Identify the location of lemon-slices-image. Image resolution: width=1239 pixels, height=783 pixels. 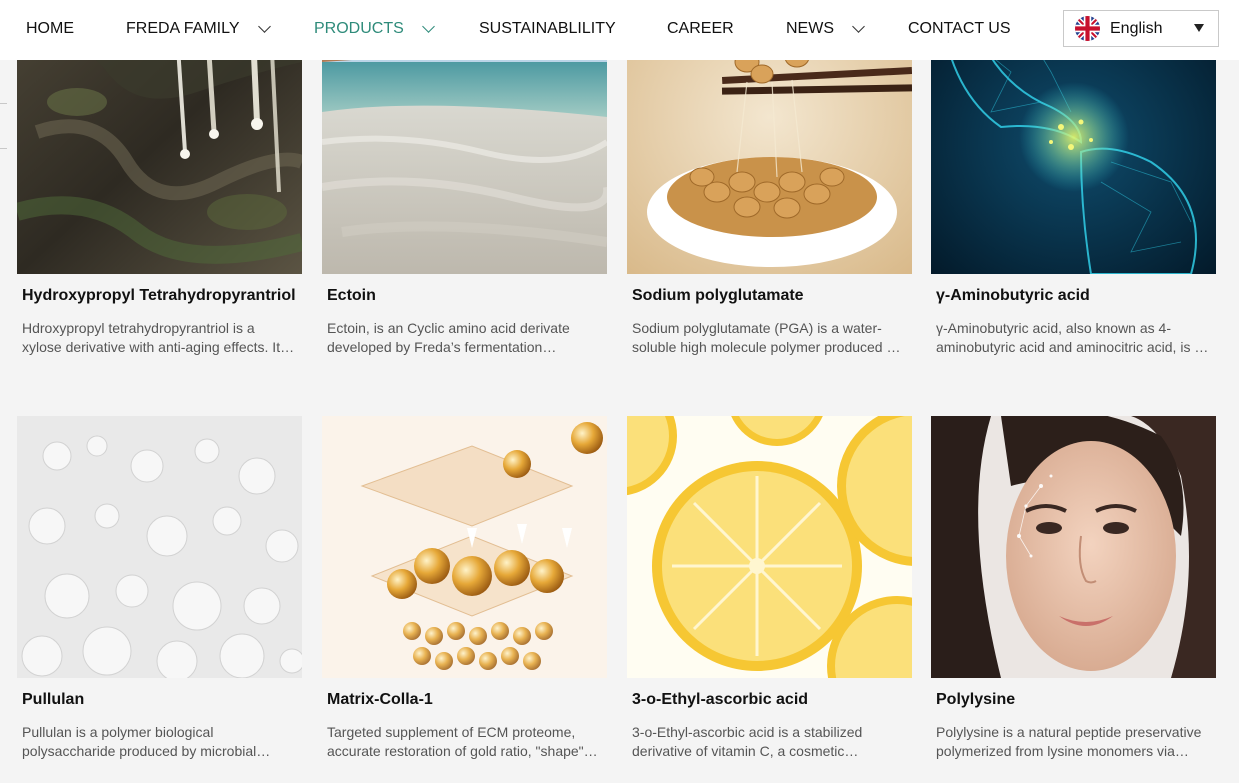
(769, 547).